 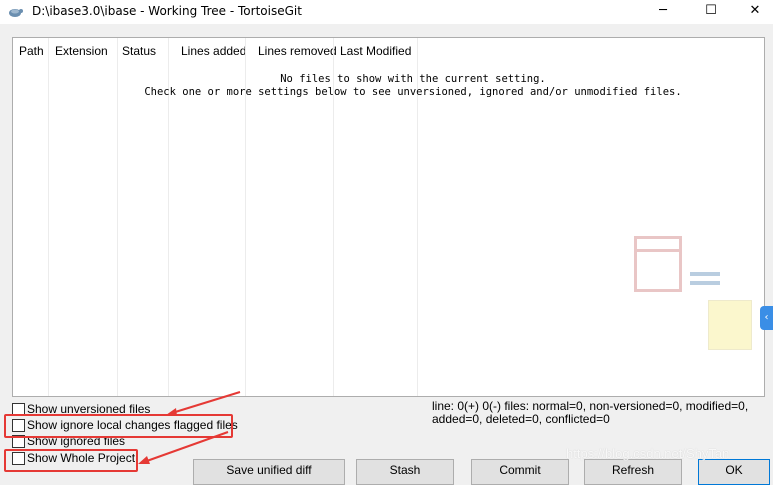 What do you see at coordinates (269, 472) in the screenshot?
I see `save-unified-diff-button: Save unified diff` at bounding box center [269, 472].